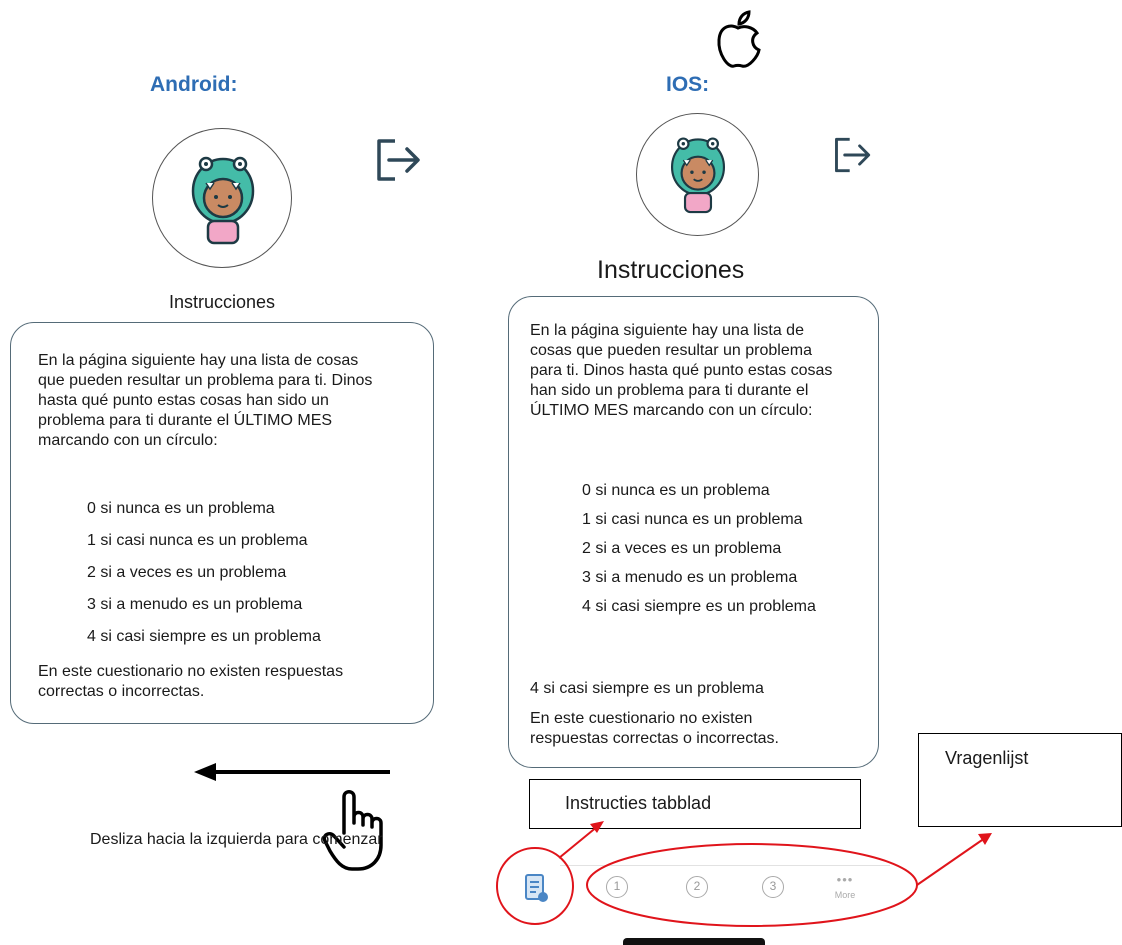 The height and width of the screenshot is (945, 1122). What do you see at coordinates (535, 886) in the screenshot?
I see `instructions-tab-highlight` at bounding box center [535, 886].